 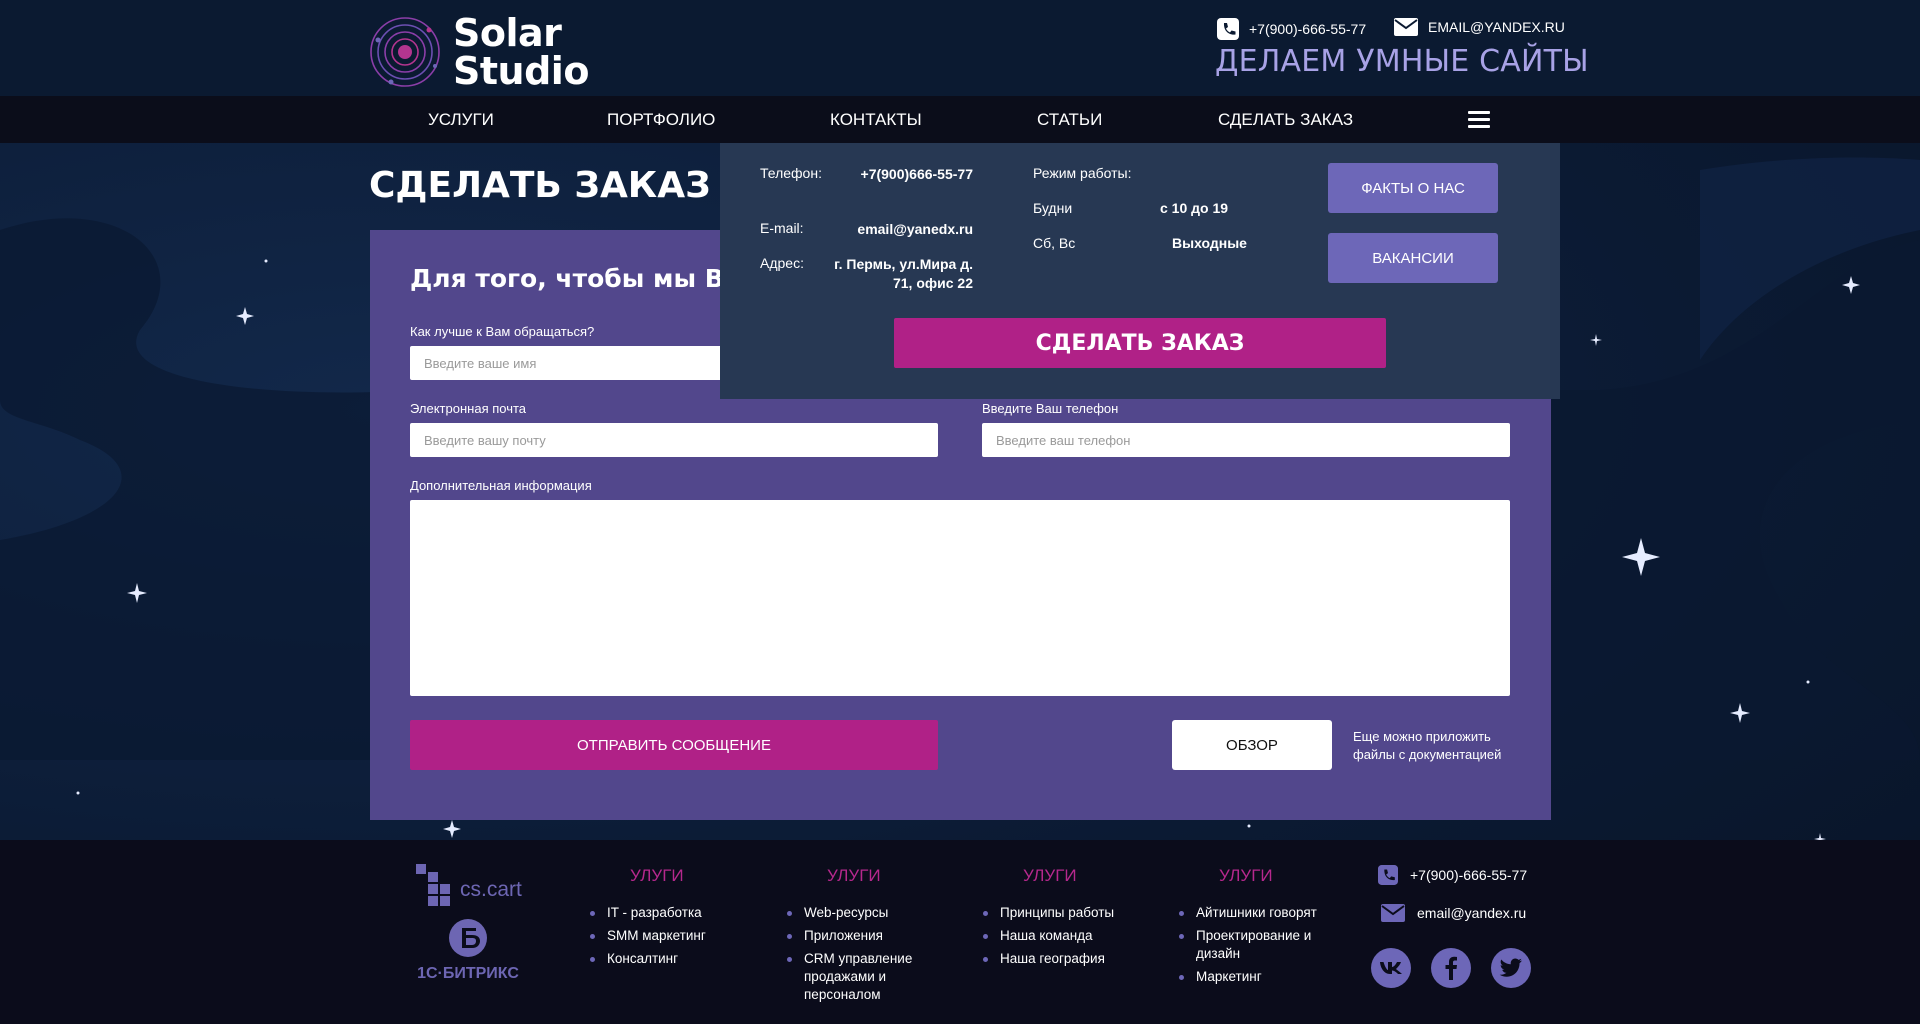 What do you see at coordinates (1048, 936) in the screenshot?
I see `footer-link: Наша команда` at bounding box center [1048, 936].